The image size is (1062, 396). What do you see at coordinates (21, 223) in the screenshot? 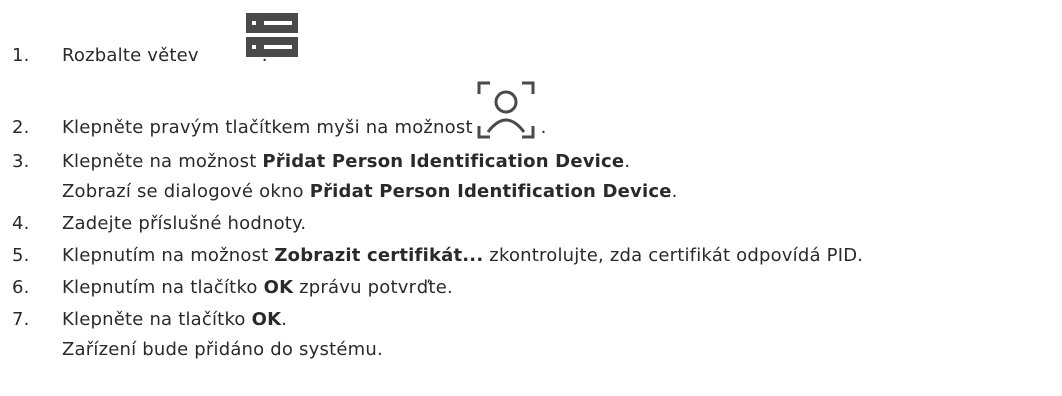
I see `step-number: 4.` at bounding box center [21, 223].